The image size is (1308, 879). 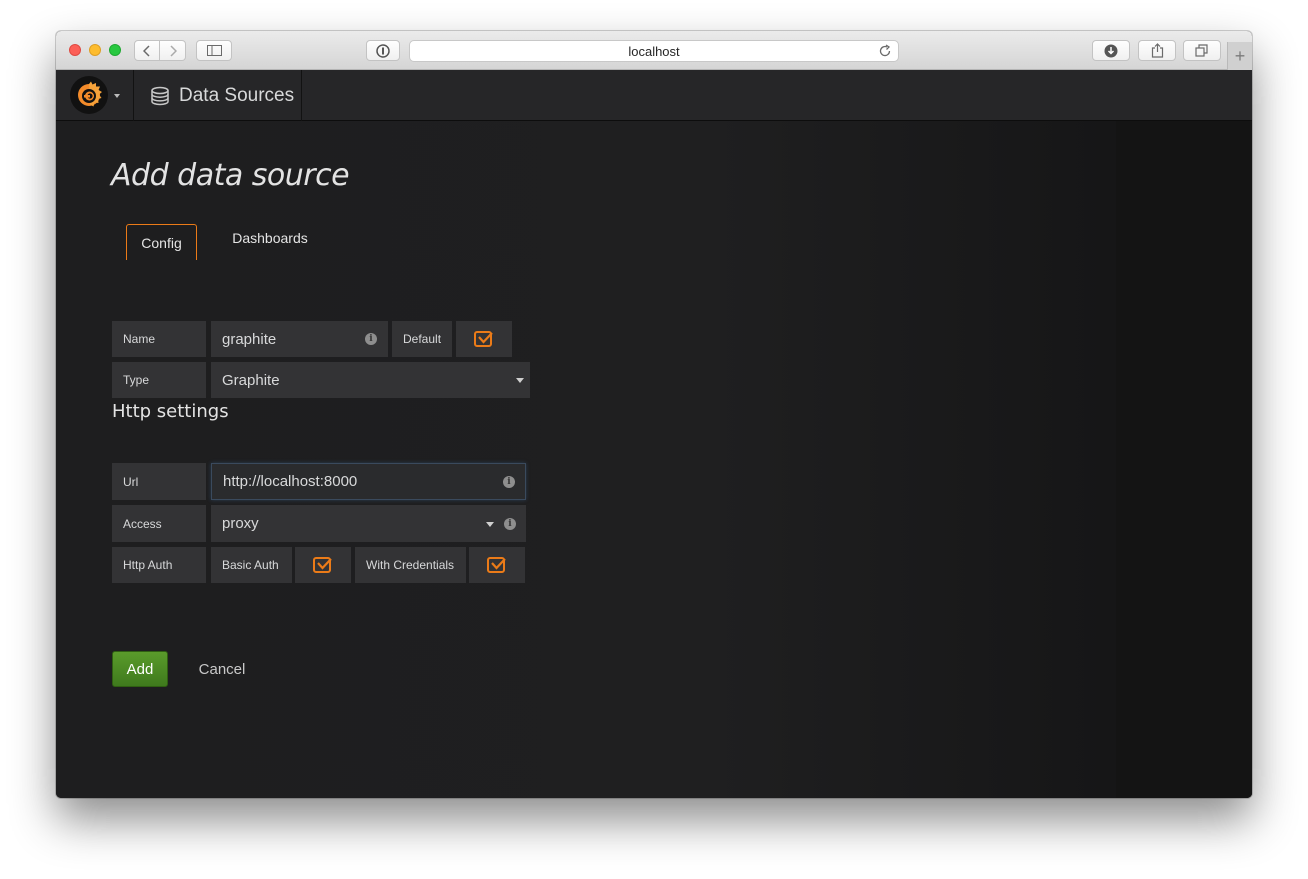 I want to click on plus-icon: +, so click(x=1240, y=55).